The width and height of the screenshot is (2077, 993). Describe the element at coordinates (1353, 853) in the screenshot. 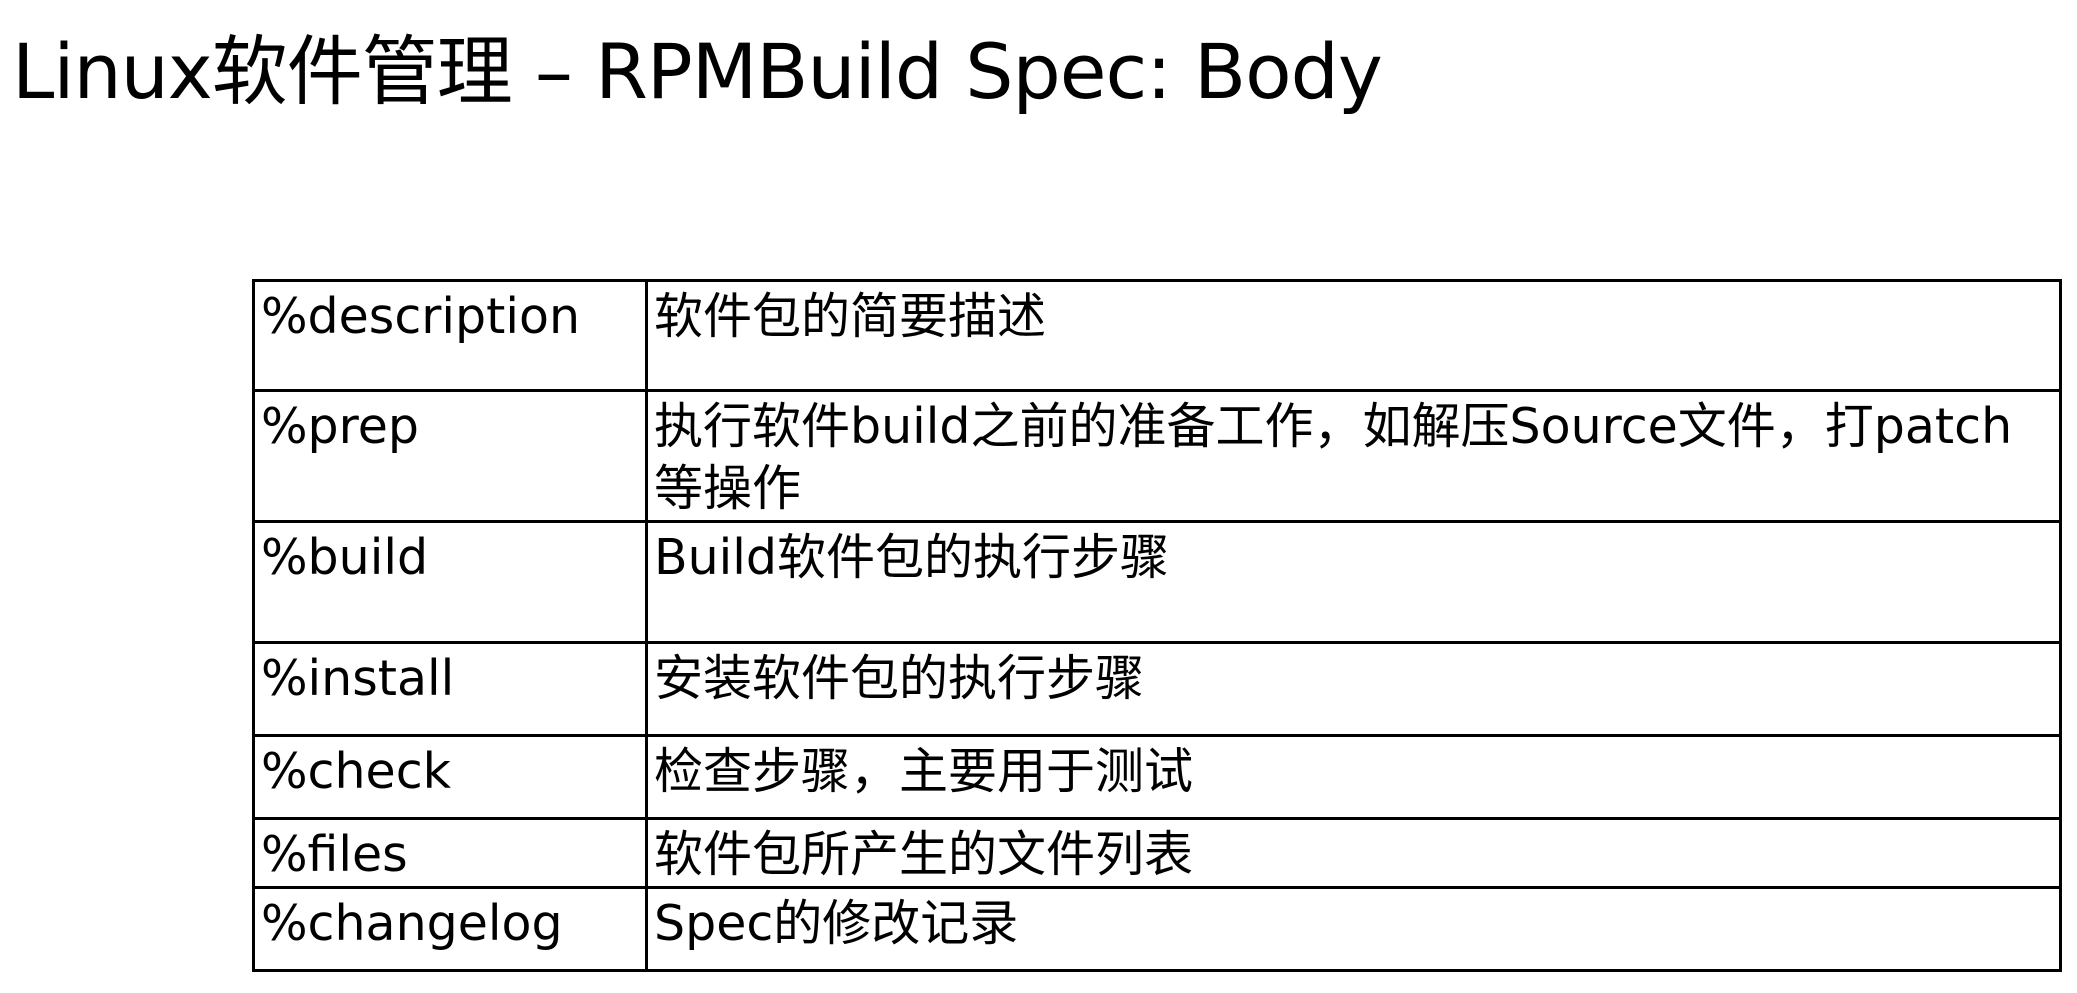

I see `description-cell: 软件包所产生的文件列表` at that location.